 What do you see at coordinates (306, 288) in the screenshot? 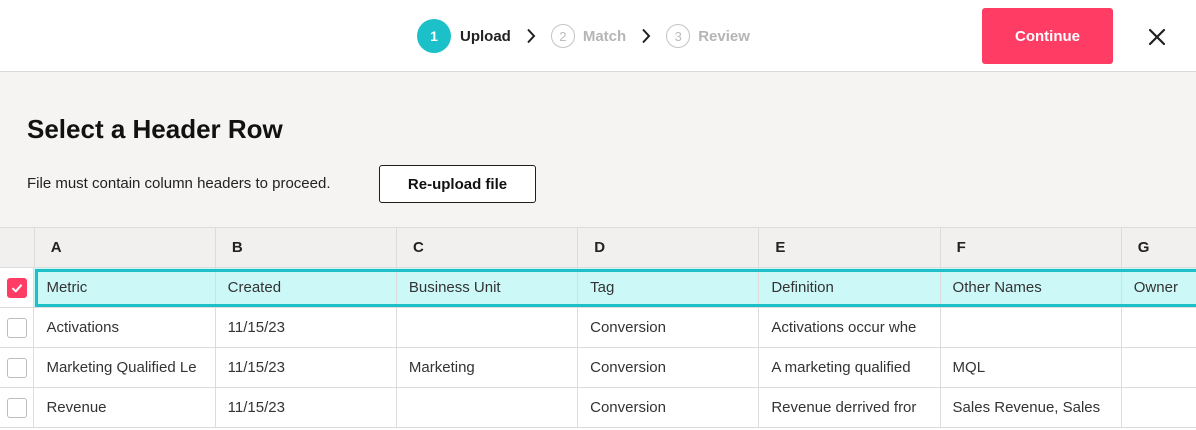
I see `table-cell: Created` at bounding box center [306, 288].